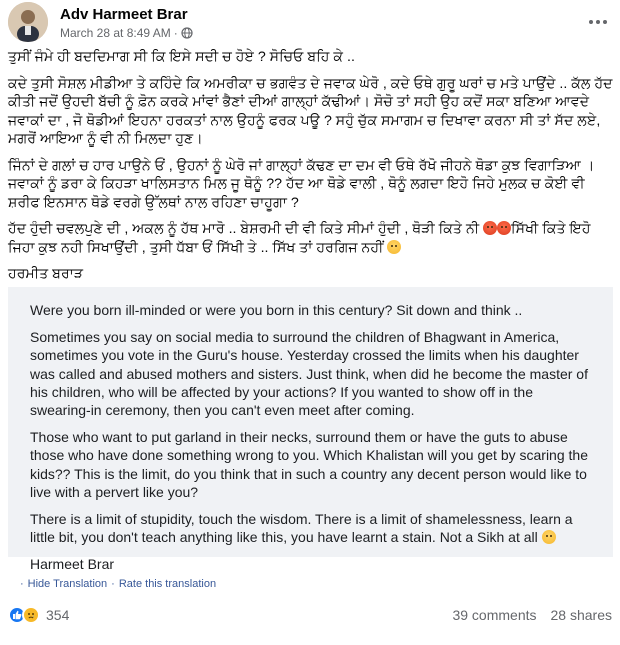 The width and height of the screenshot is (620, 645). I want to click on translation-signature: Harmeet Brar, so click(72, 564).